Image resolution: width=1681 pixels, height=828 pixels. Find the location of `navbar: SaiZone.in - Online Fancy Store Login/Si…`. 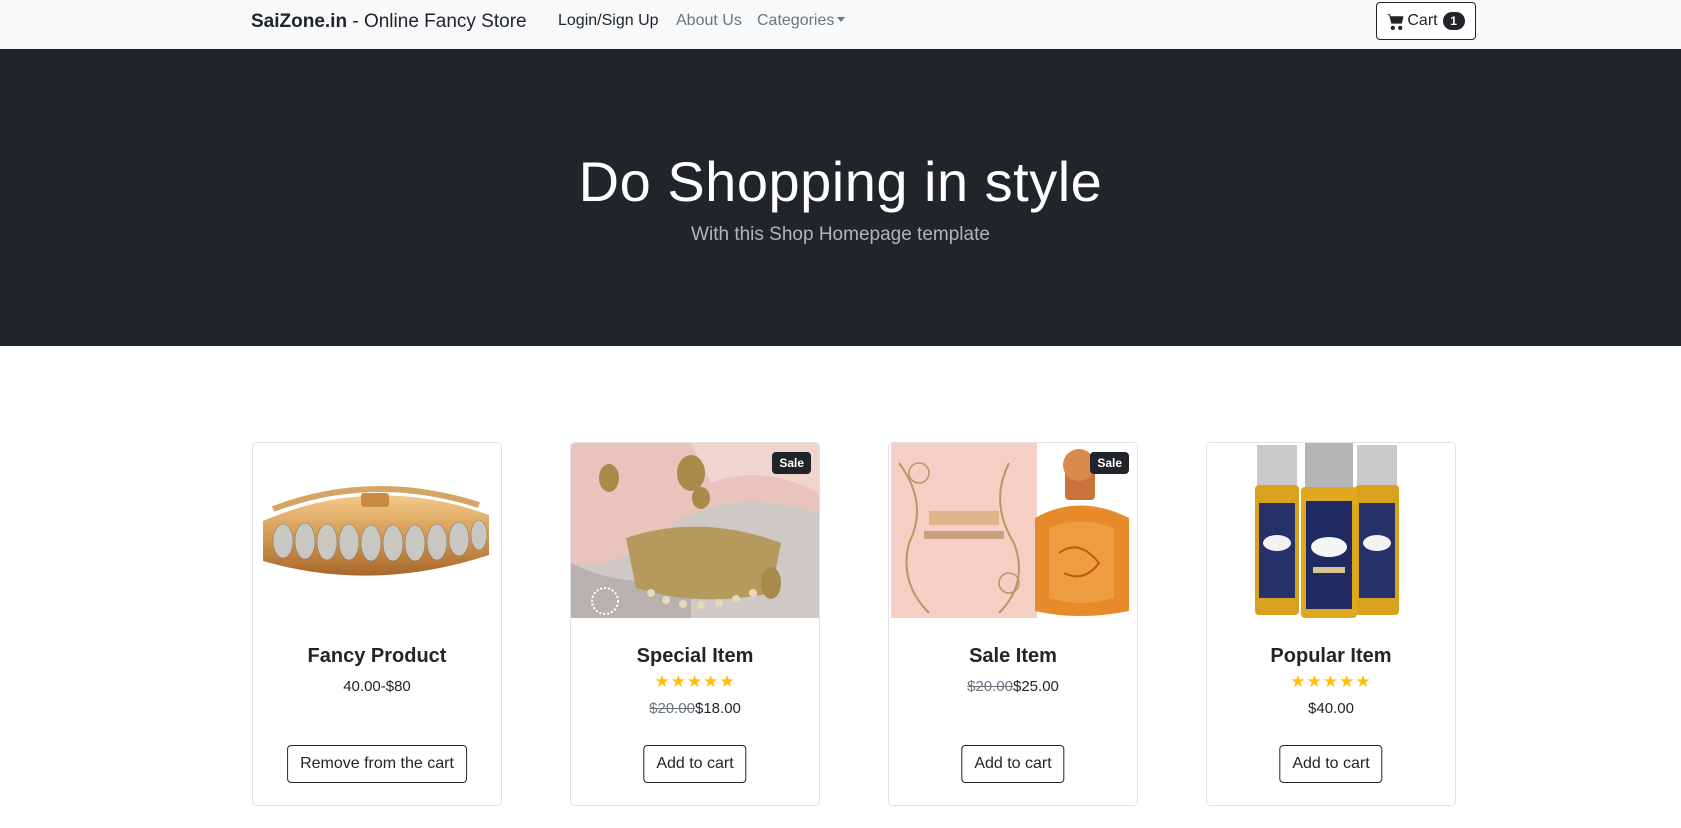

navbar: SaiZone.in - Online Fancy Store Login/Si… is located at coordinates (840, 24).